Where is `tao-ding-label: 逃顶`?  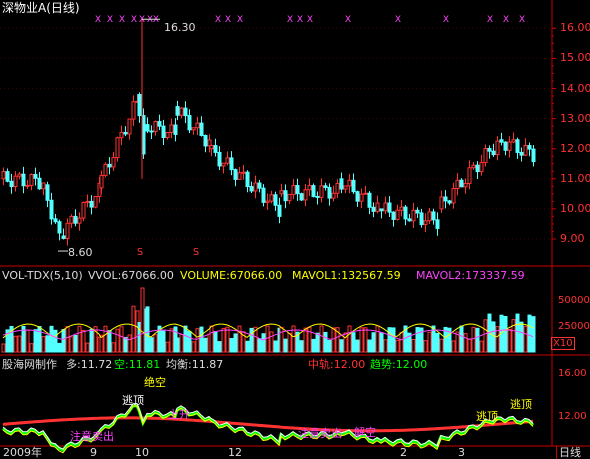
tao-ding-label: 逃顶 is located at coordinates (133, 400).